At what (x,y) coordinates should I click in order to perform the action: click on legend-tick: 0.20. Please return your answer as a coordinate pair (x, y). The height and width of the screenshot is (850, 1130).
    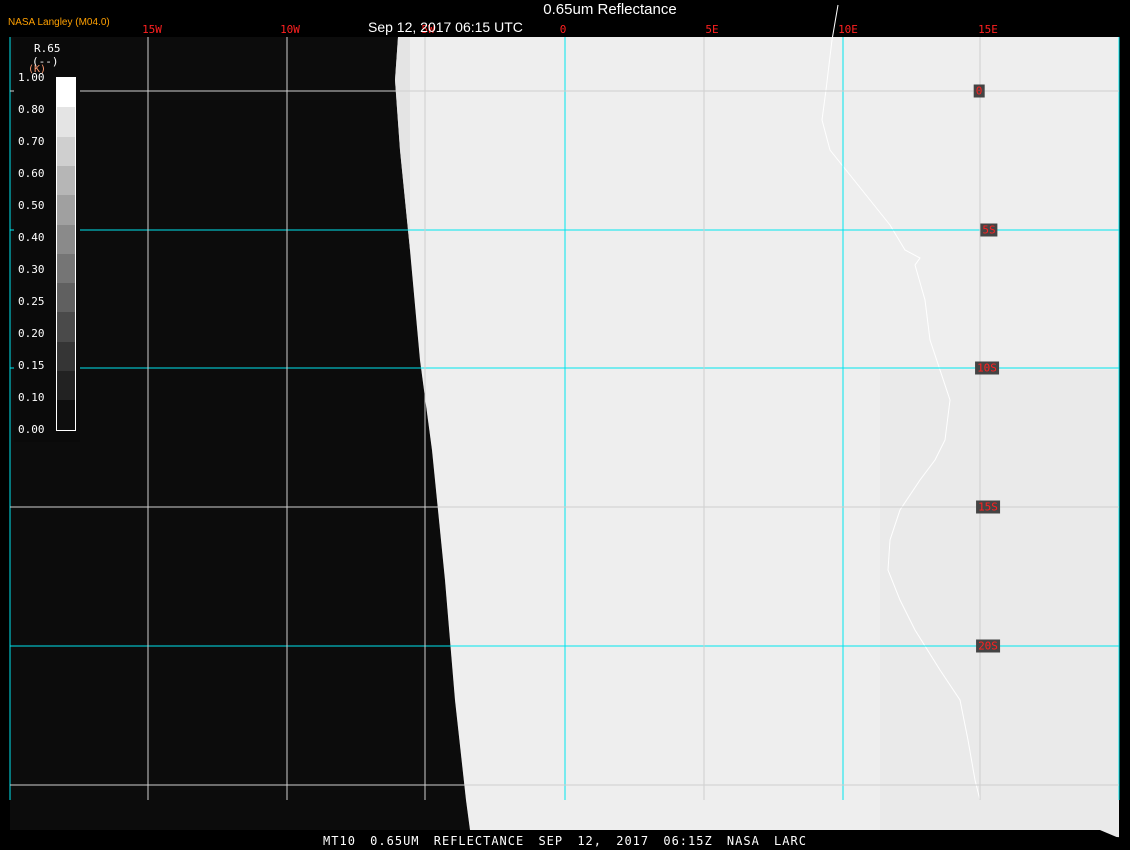
    Looking at the image, I should click on (31, 333).